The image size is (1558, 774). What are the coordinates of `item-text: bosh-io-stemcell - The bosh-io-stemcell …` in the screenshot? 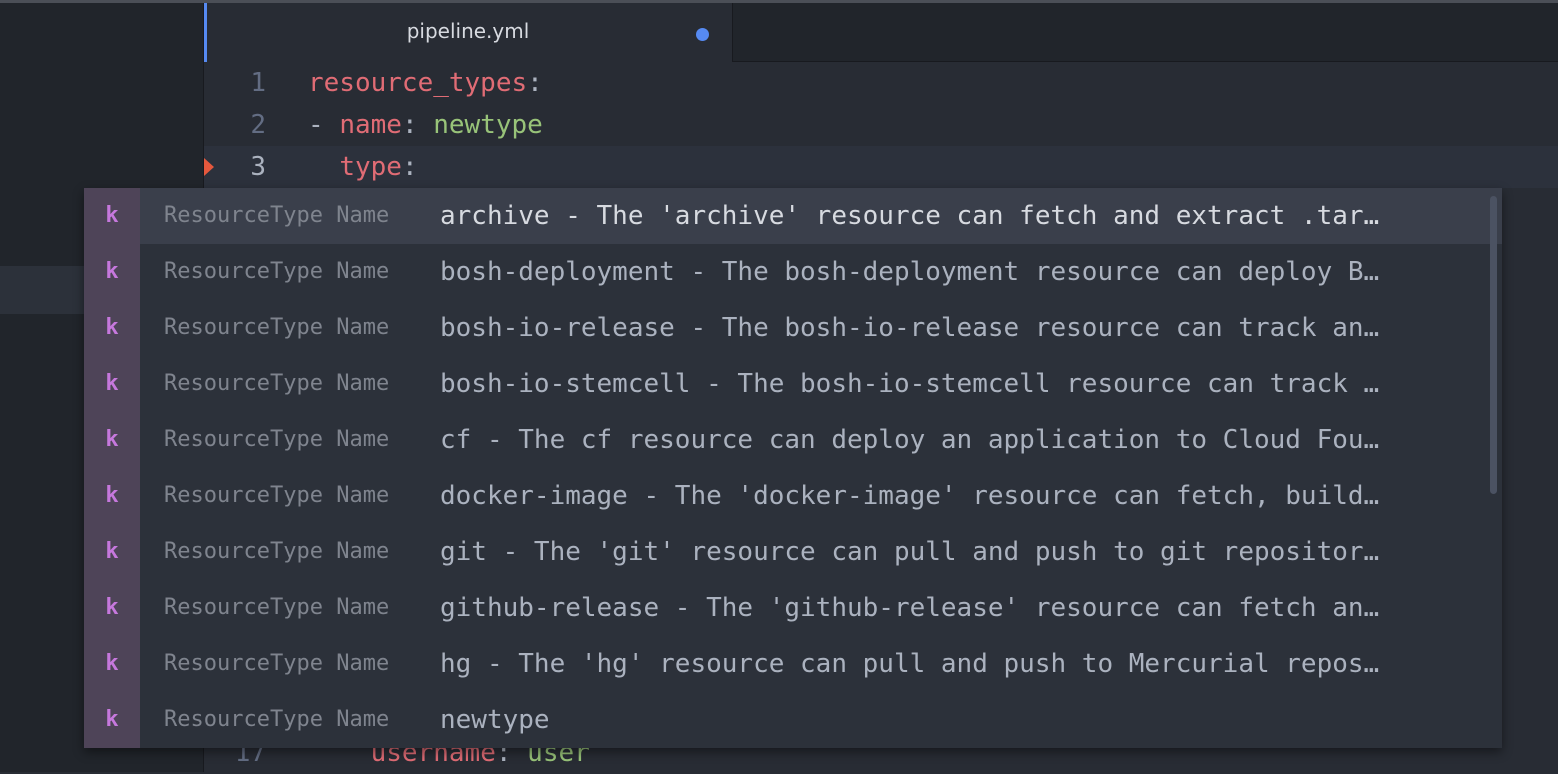 It's located at (910, 384).